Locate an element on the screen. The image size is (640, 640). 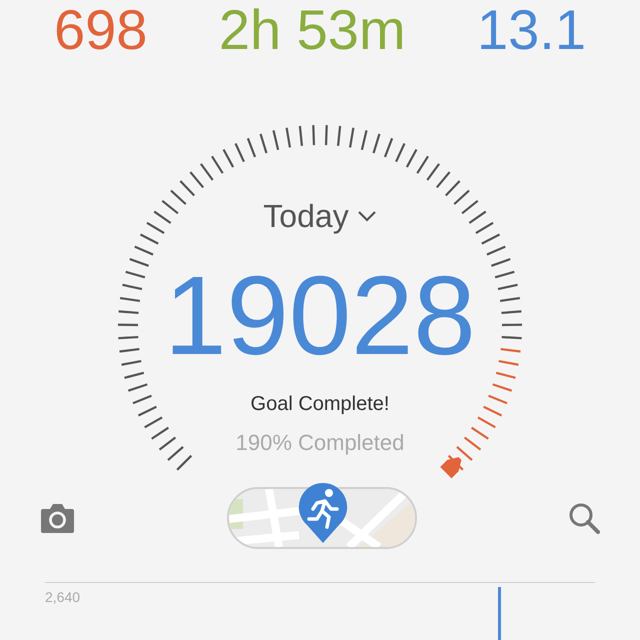
camera-icon is located at coordinates (57, 518).